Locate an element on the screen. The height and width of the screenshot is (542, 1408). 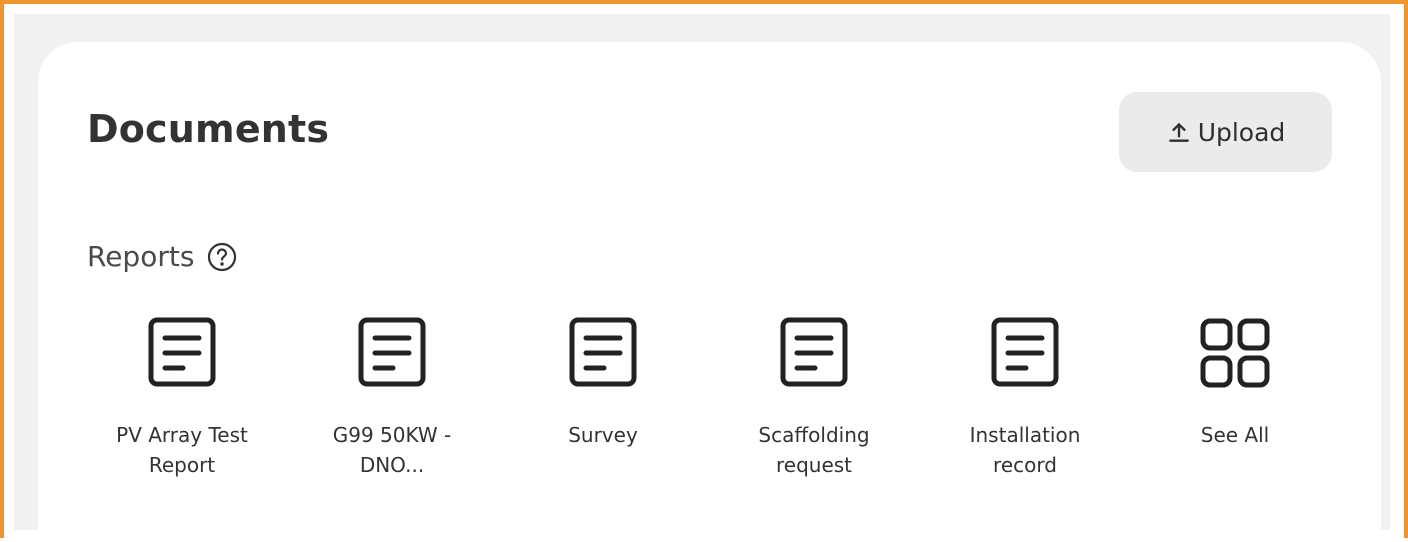
see-all-tile: See All is located at coordinates (1235, 382).